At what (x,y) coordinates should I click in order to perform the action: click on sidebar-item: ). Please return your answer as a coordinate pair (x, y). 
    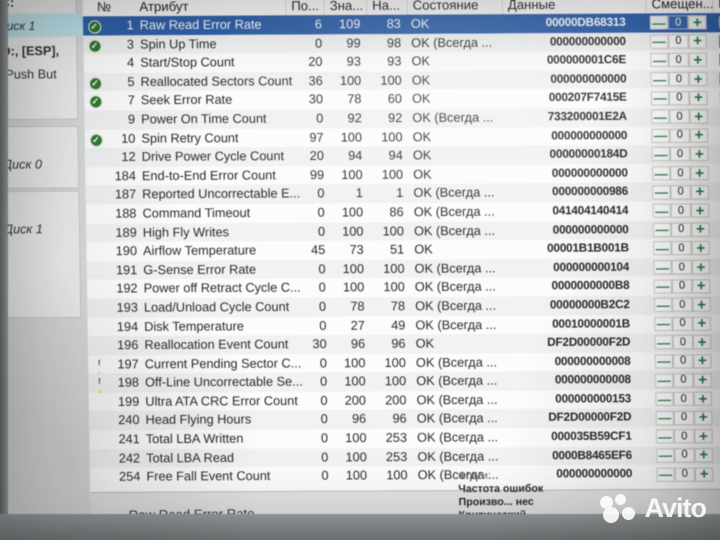
    Looking at the image, I should click on (42, 142).